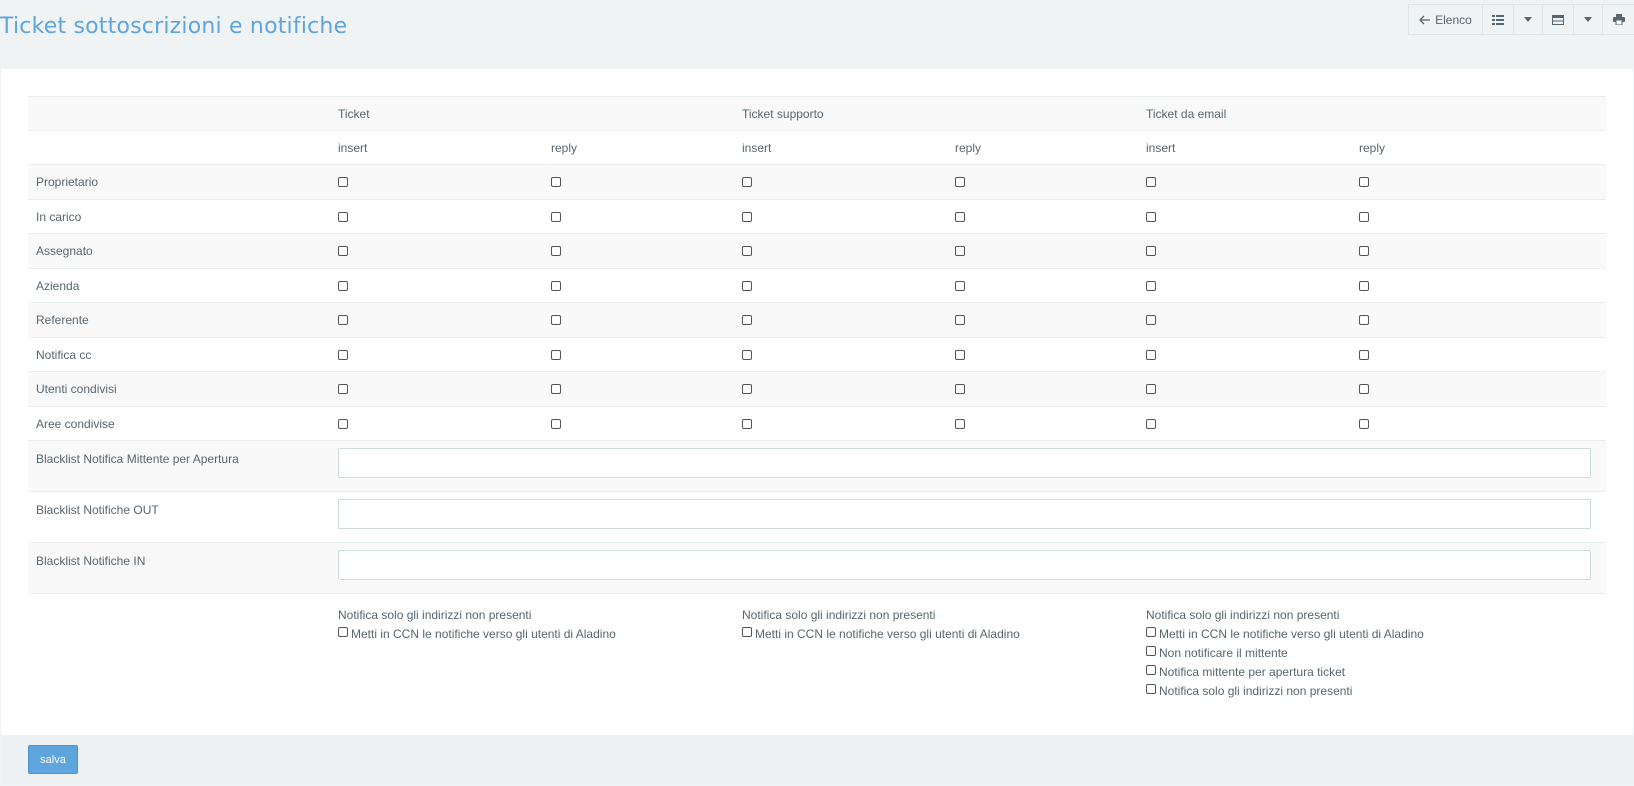 This screenshot has width=1634, height=786. Describe the element at coordinates (137, 459) in the screenshot. I see `blacklist-label: Blacklist Notifica Mittente per Apertura` at that location.